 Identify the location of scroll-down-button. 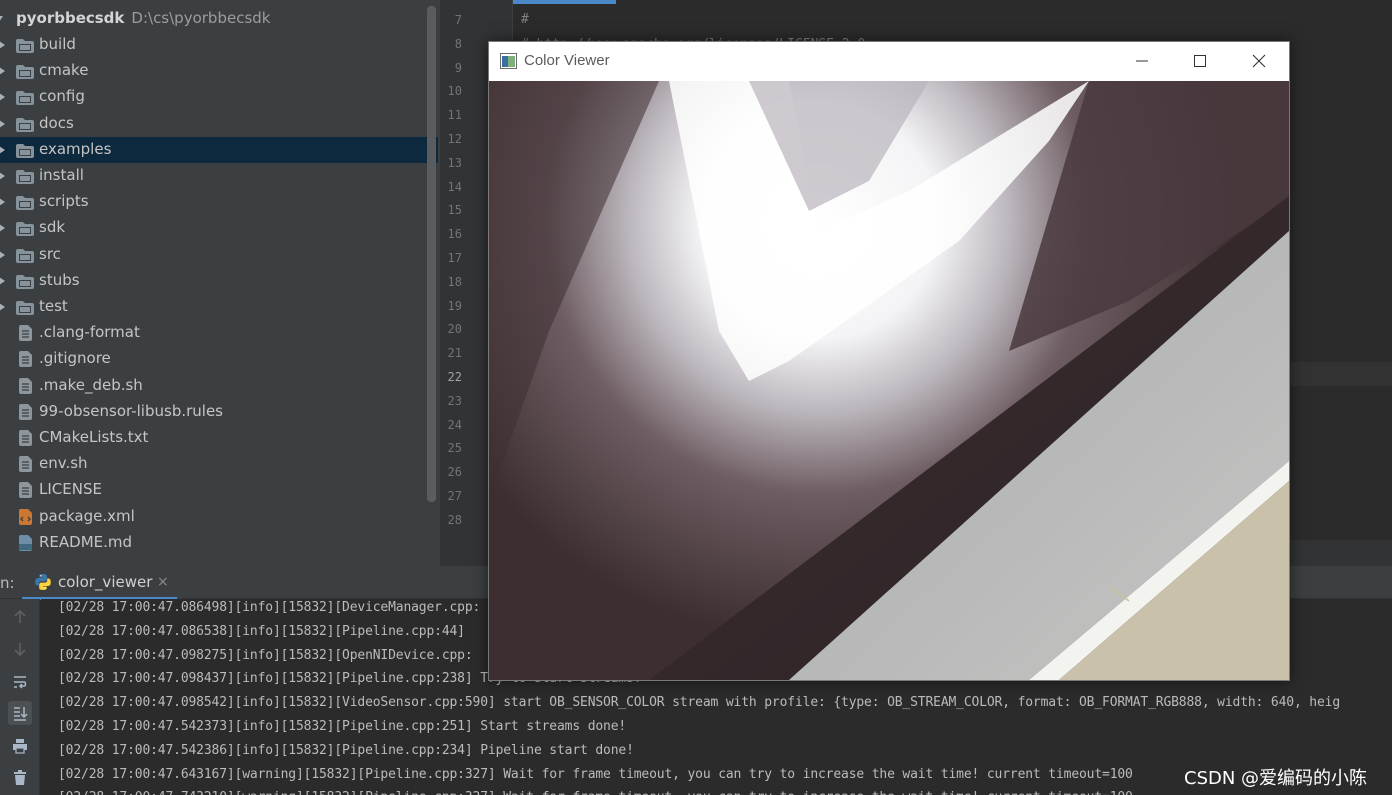
(20, 649).